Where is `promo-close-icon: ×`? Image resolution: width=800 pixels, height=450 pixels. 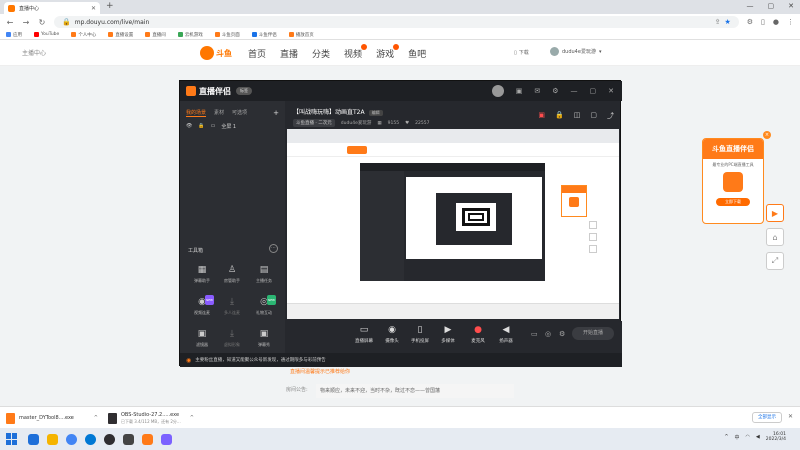 promo-close-icon: × is located at coordinates (767, 135).